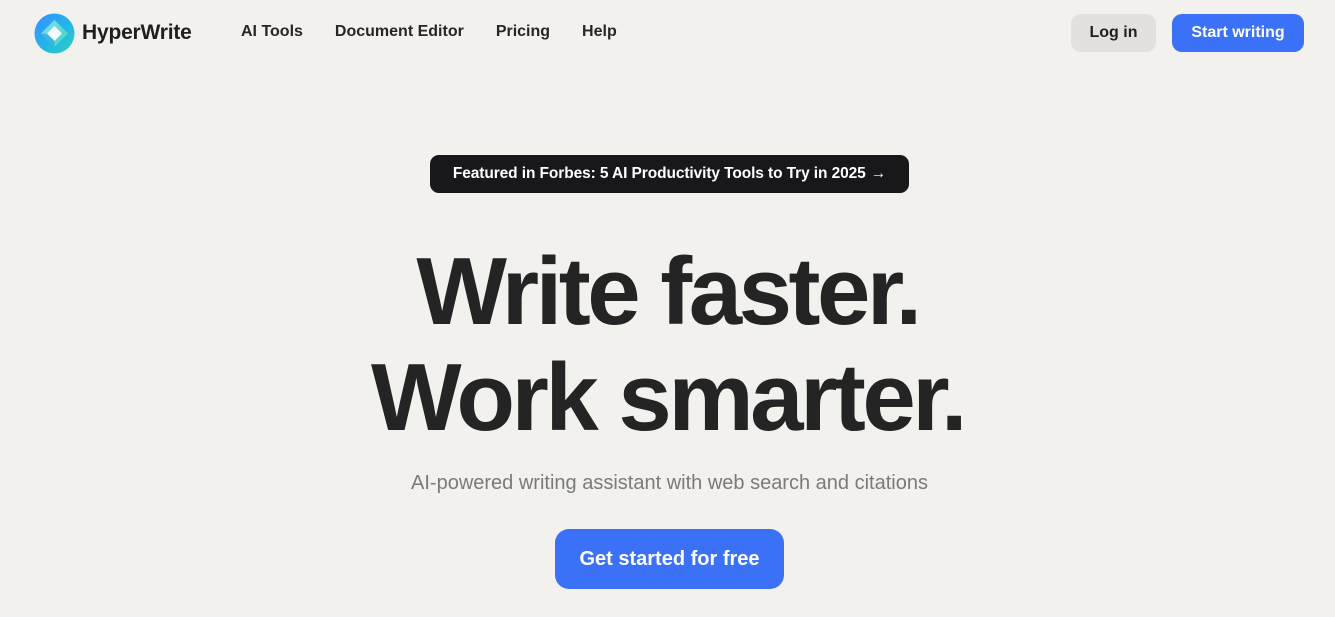  What do you see at coordinates (878, 173) in the screenshot?
I see `arrow-right-icon: →` at bounding box center [878, 173].